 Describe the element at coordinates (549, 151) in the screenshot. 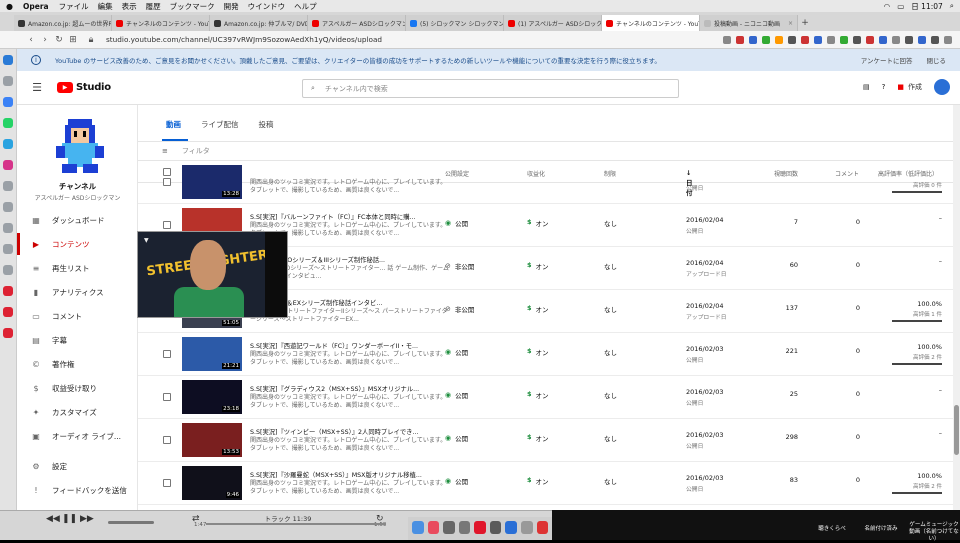

I see `filter-bar: ≡ フィルタ` at that location.